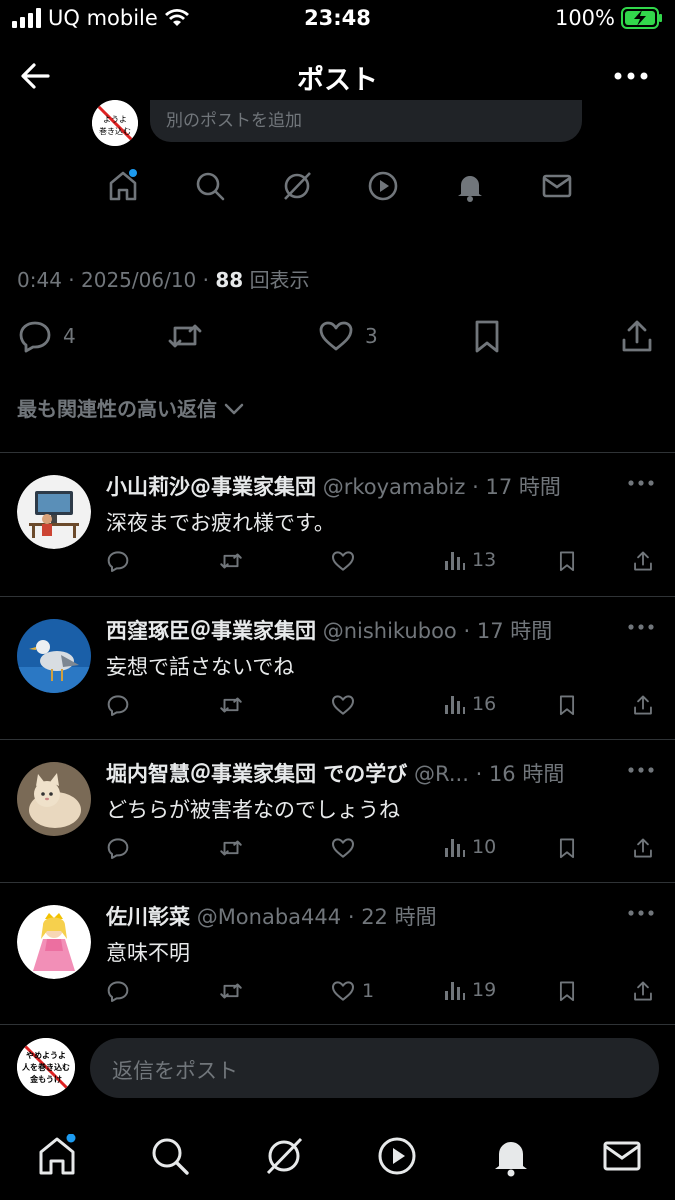 The width and height of the screenshot is (675, 1200). I want to click on timestamp: 22 時間, so click(399, 917).